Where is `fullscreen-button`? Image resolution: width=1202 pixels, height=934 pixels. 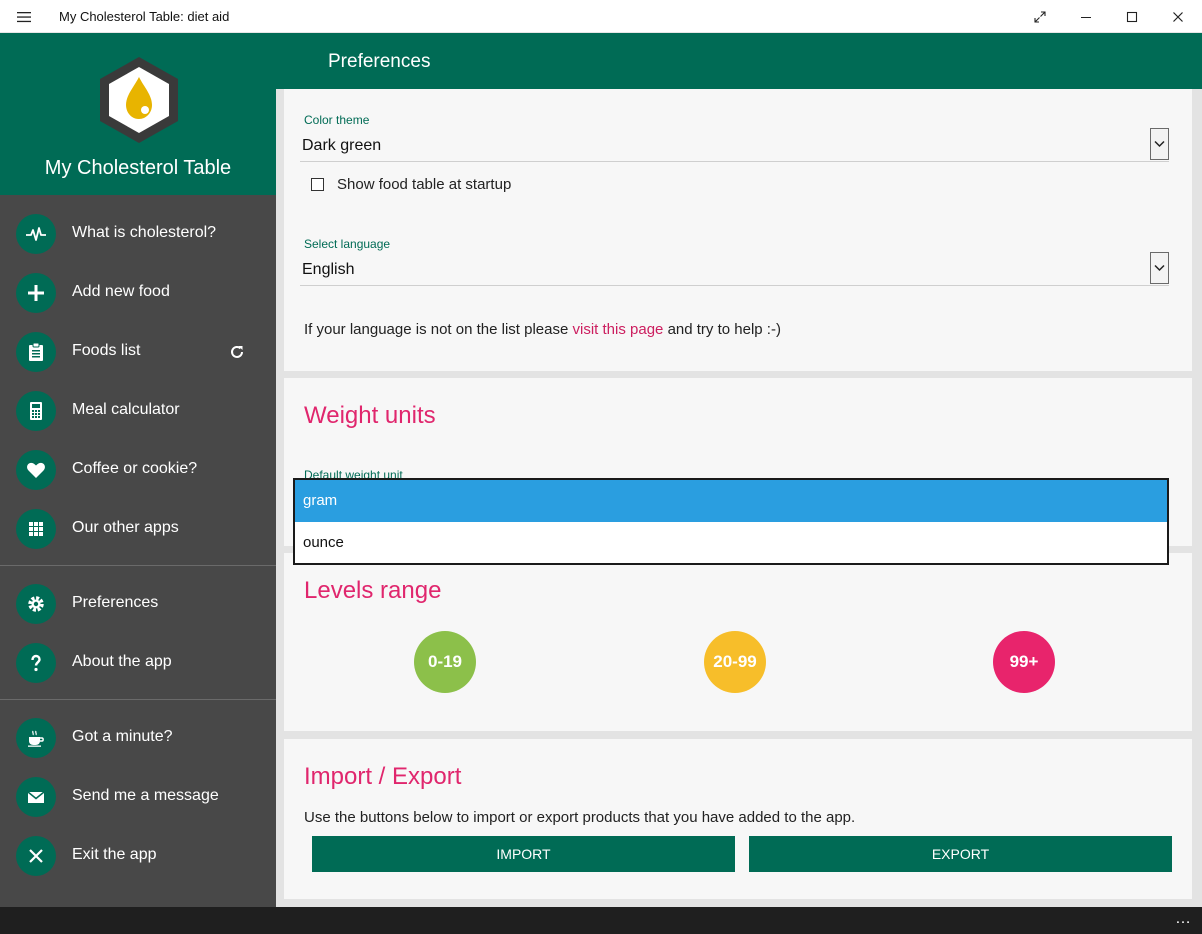
fullscreen-button is located at coordinates (1040, 16).